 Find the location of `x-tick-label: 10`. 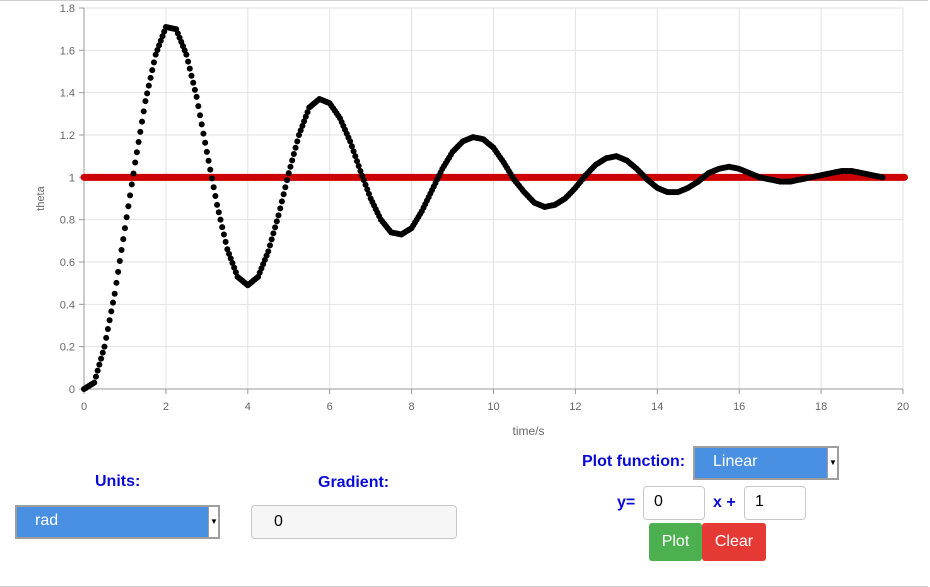

x-tick-label: 10 is located at coordinates (493, 407).